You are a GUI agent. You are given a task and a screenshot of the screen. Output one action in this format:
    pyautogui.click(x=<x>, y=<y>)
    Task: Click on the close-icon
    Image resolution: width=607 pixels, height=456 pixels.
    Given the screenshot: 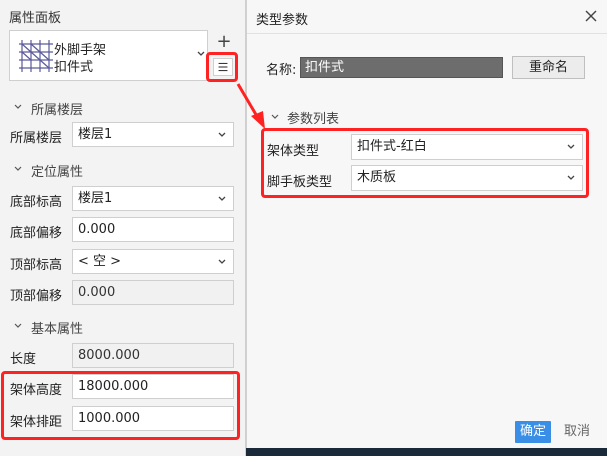 What is the action you would take?
    pyautogui.click(x=591, y=16)
    